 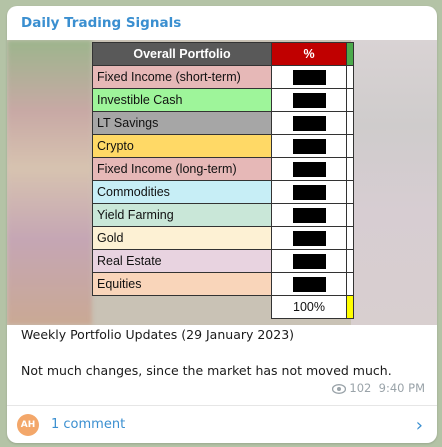 I want to click on image-blur-left, so click(x=49, y=182).